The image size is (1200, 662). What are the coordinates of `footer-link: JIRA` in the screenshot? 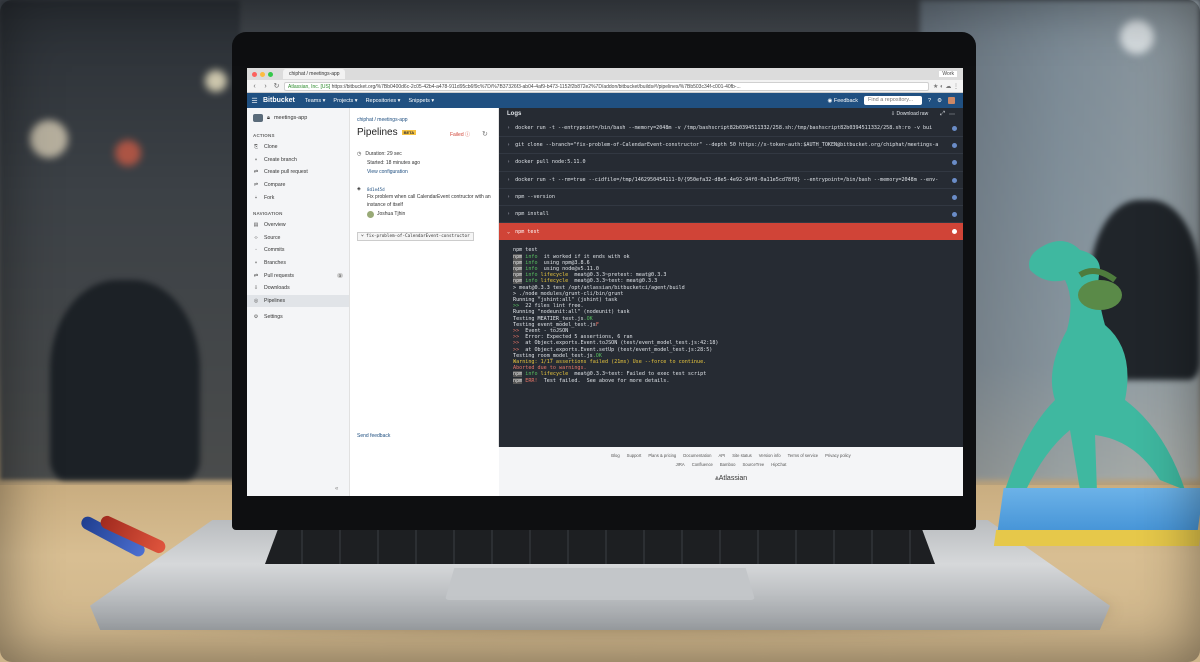 It's located at (680, 464).